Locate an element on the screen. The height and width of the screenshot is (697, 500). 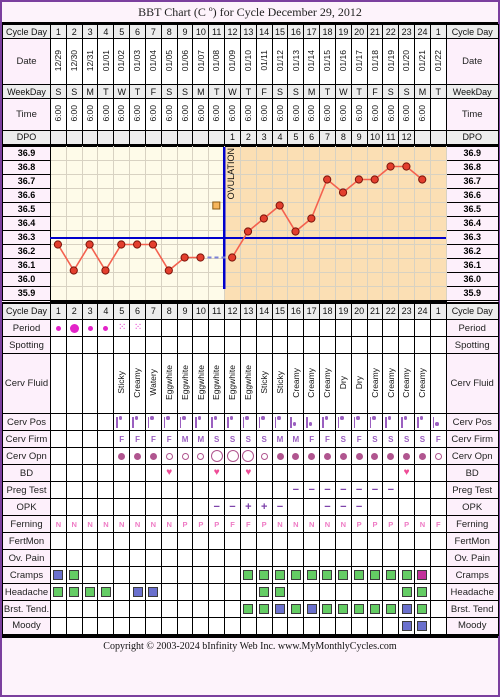
temp-cell-d14-36.3 is located at coordinates (264, 237).